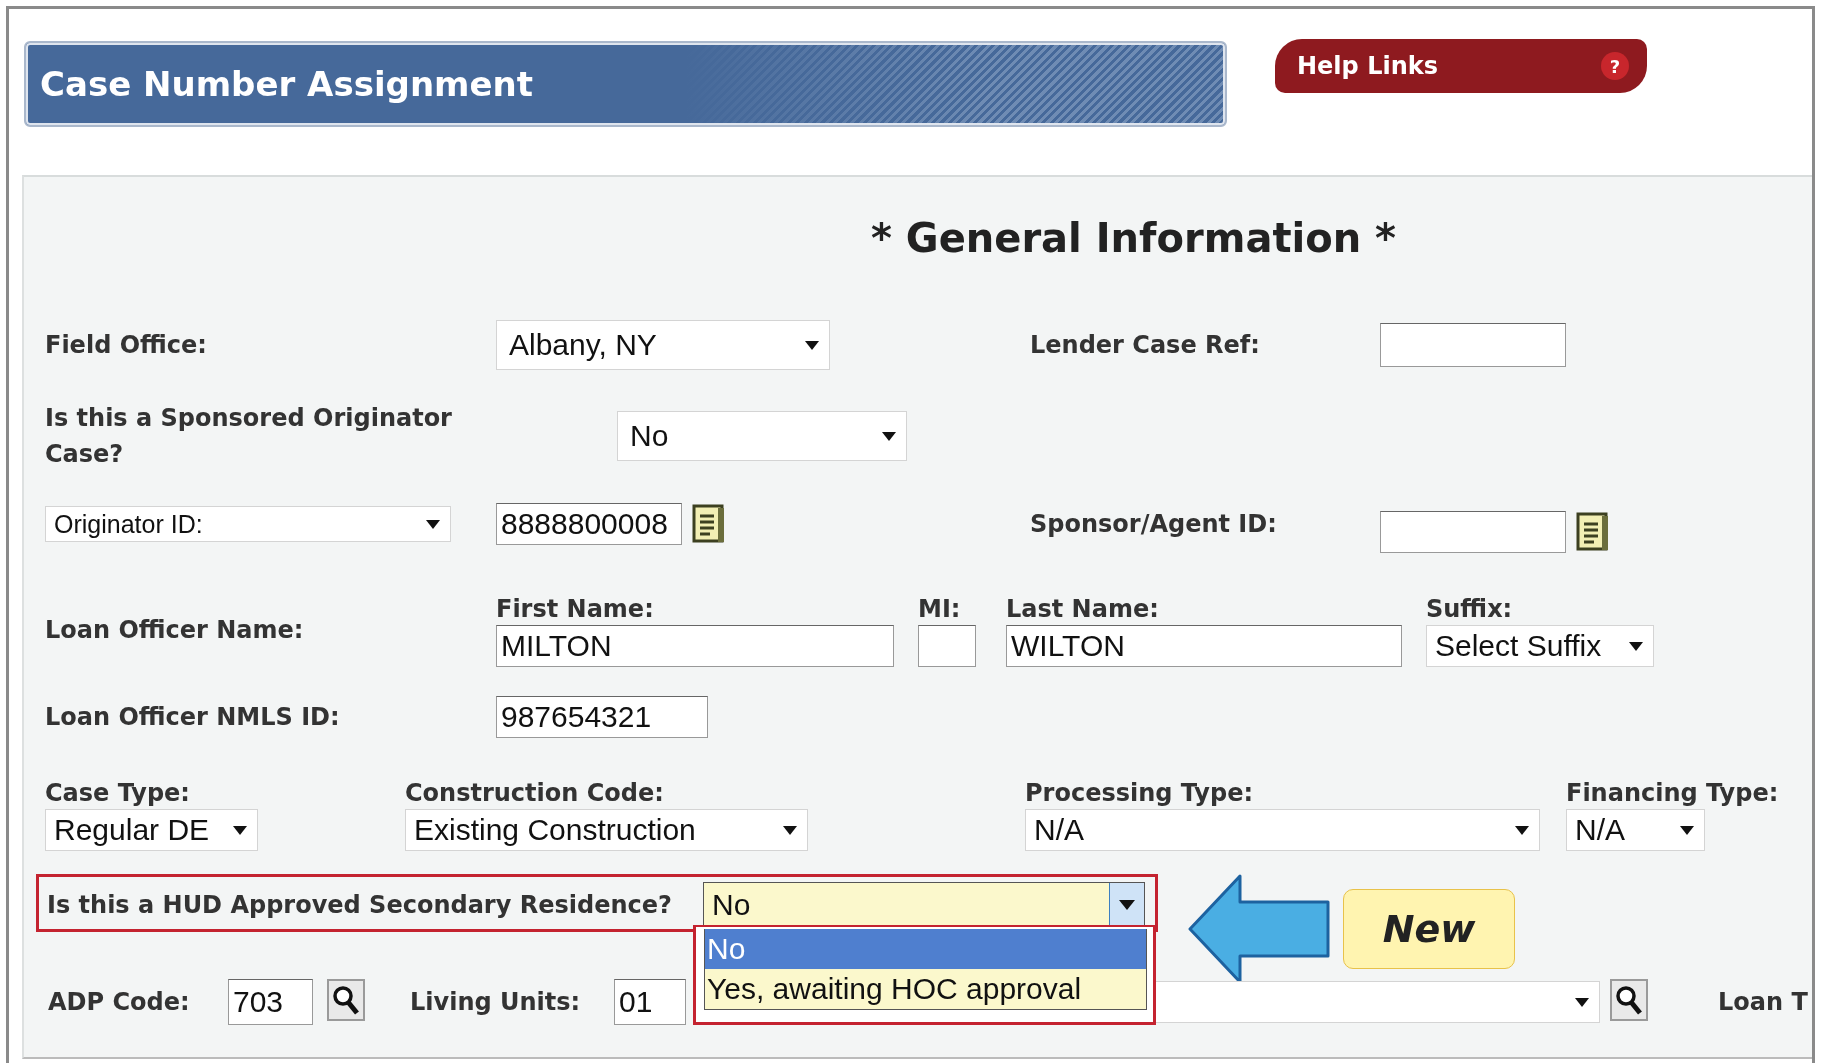 The height and width of the screenshot is (1063, 1824). Describe the element at coordinates (1133, 238) in the screenshot. I see `section-title: * General Information *` at that location.